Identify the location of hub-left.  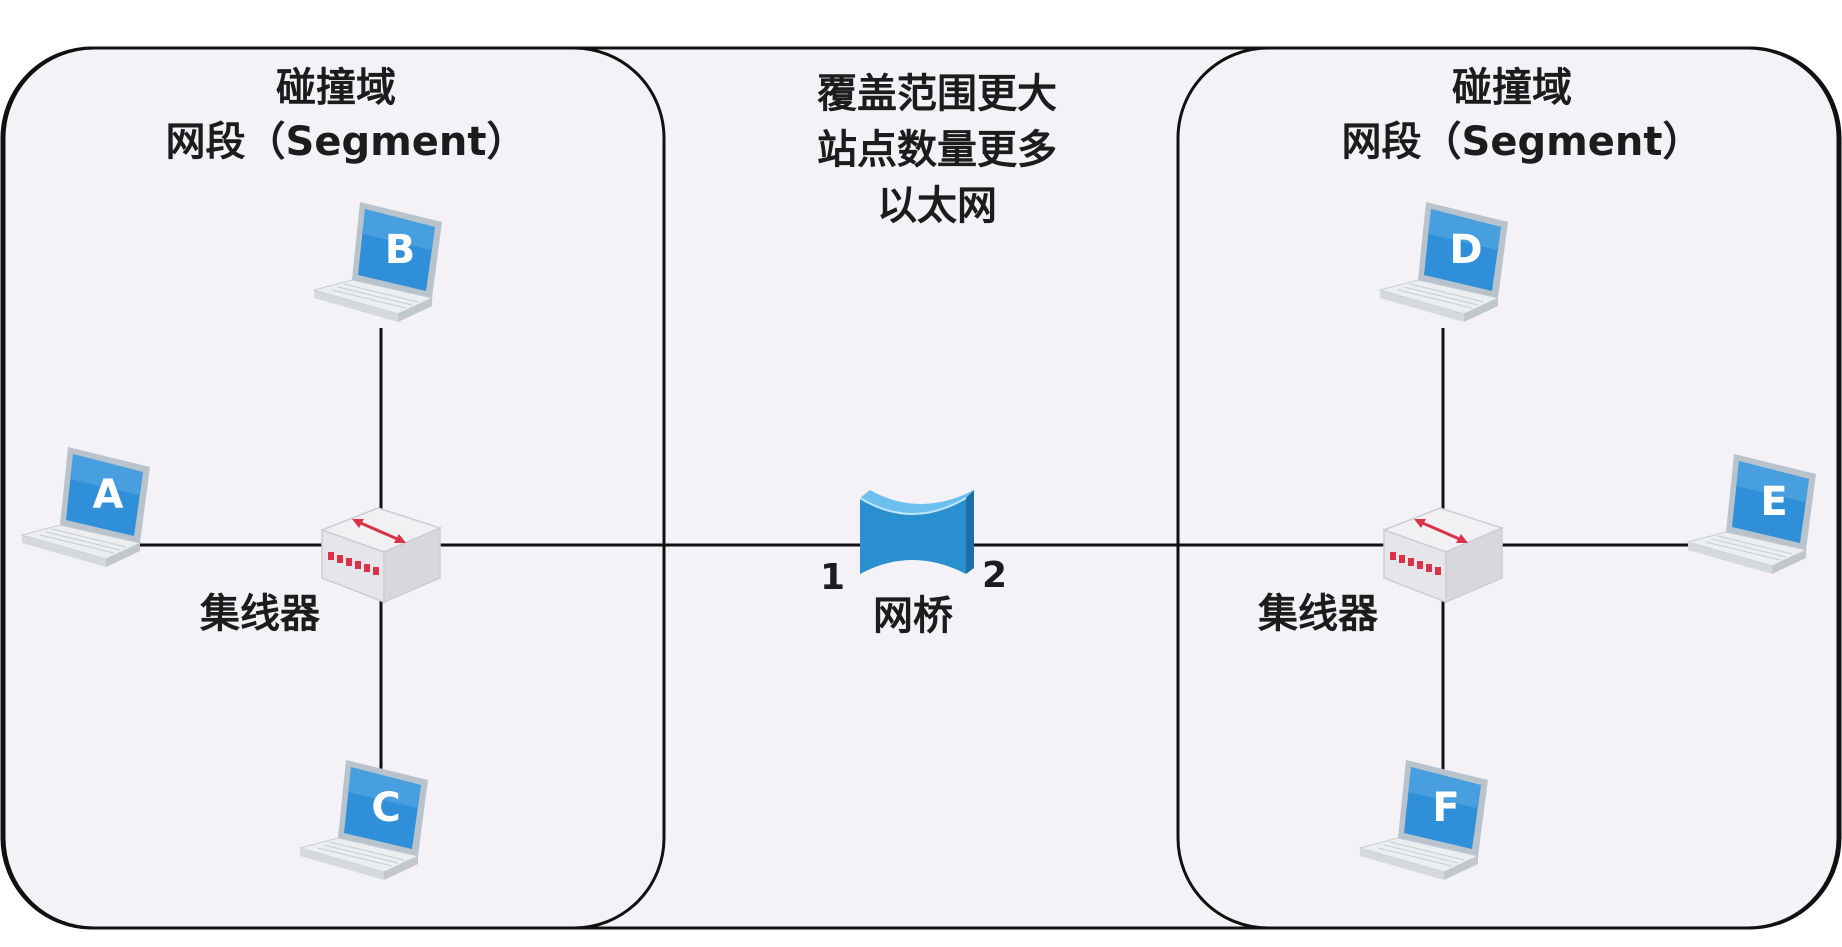
(381, 552).